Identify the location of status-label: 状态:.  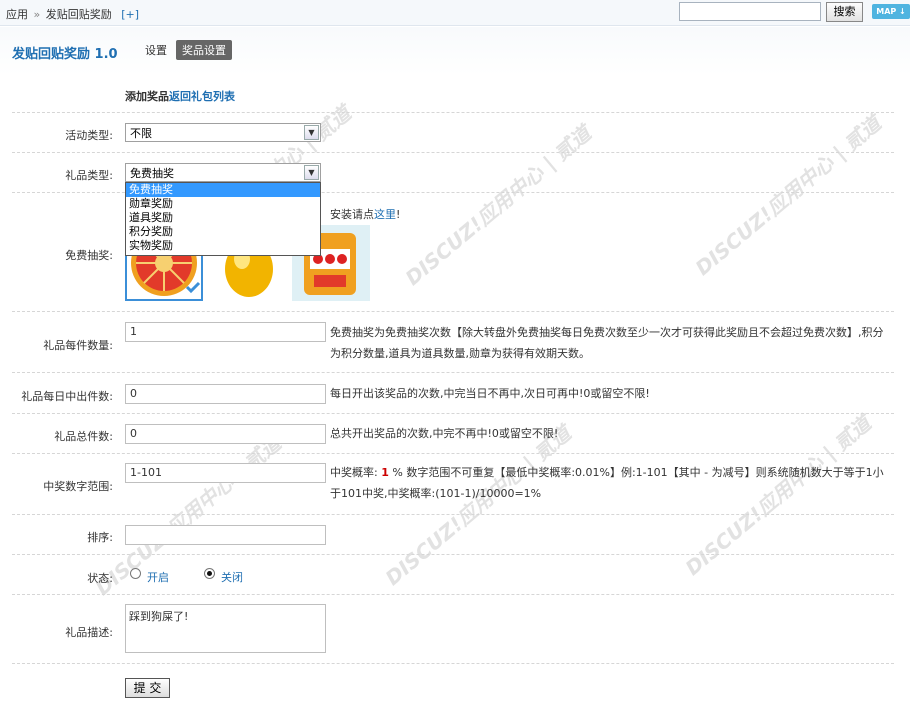
(100, 578).